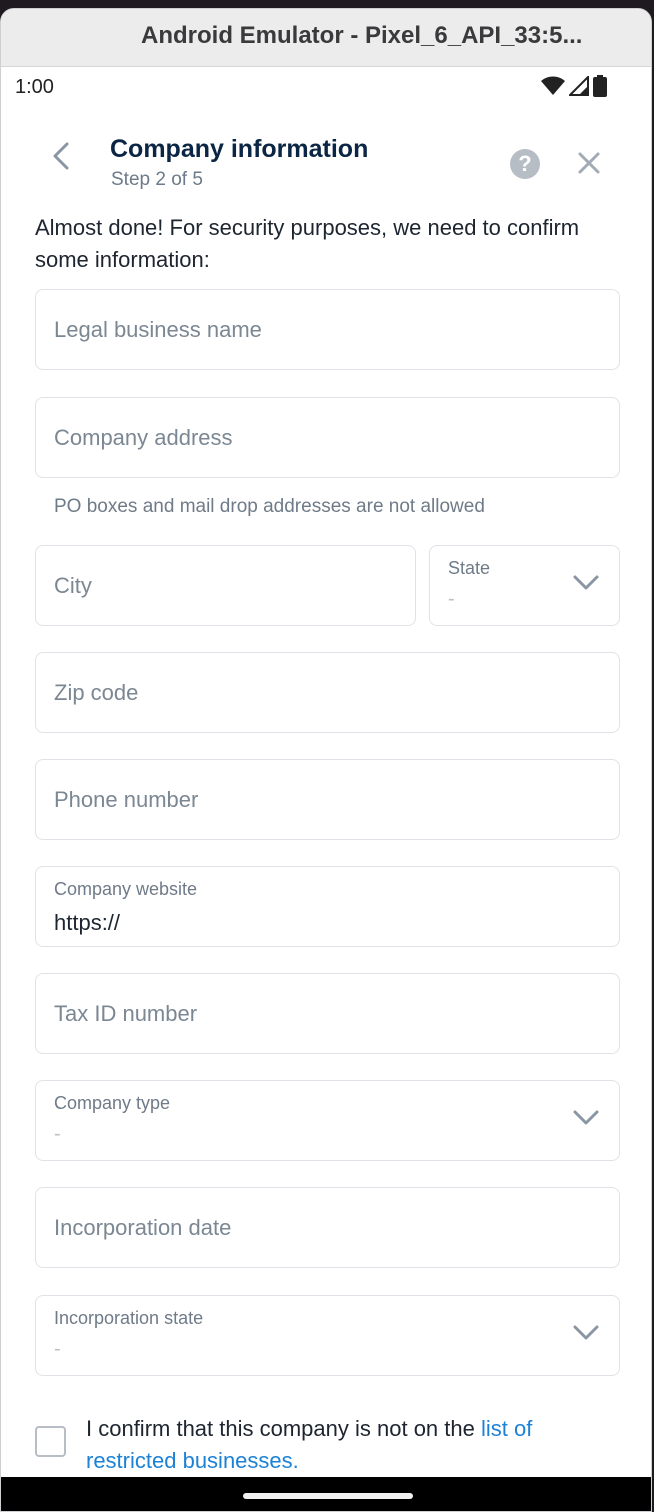 Image resolution: width=654 pixels, height=1512 pixels. I want to click on company-website-value: https://, so click(87, 922).